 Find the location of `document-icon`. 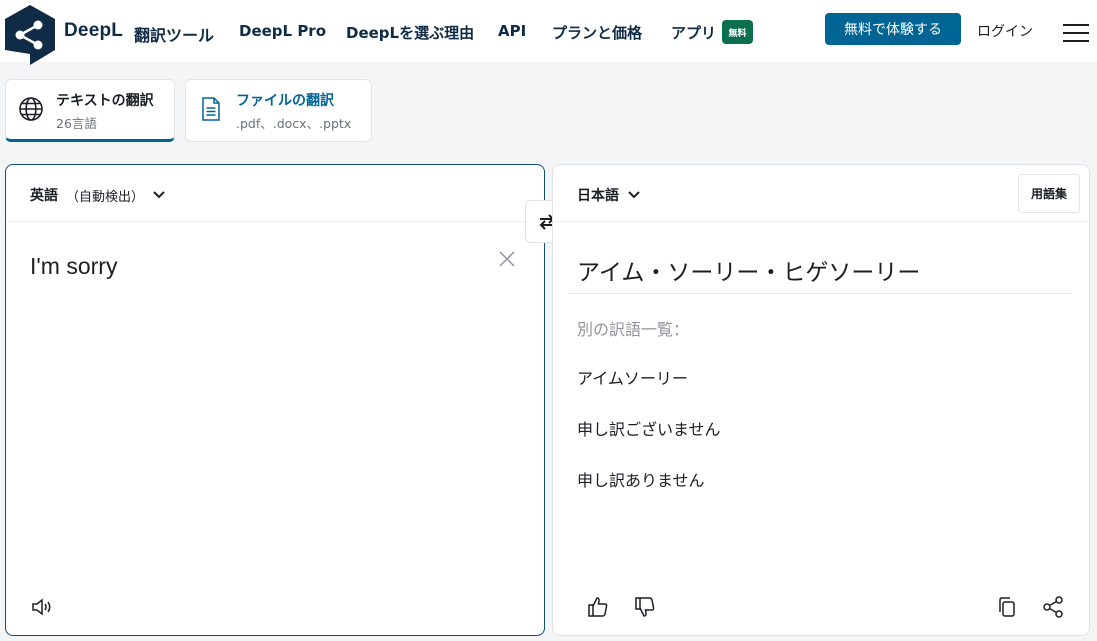

document-icon is located at coordinates (211, 109).